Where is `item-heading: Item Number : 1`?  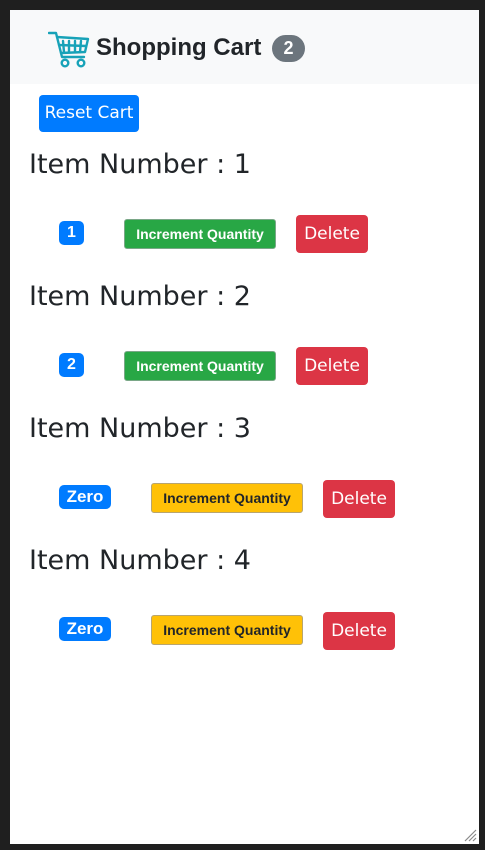
item-heading: Item Number : 1 is located at coordinates (140, 164).